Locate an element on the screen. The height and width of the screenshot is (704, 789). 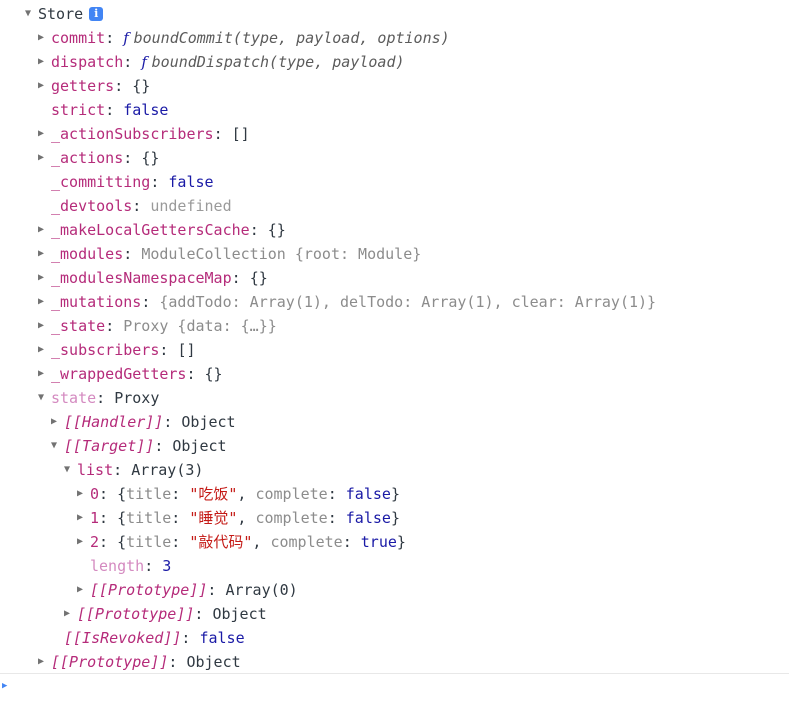
object-row: _wrappedGetters: {} is located at coordinates (394, 374).